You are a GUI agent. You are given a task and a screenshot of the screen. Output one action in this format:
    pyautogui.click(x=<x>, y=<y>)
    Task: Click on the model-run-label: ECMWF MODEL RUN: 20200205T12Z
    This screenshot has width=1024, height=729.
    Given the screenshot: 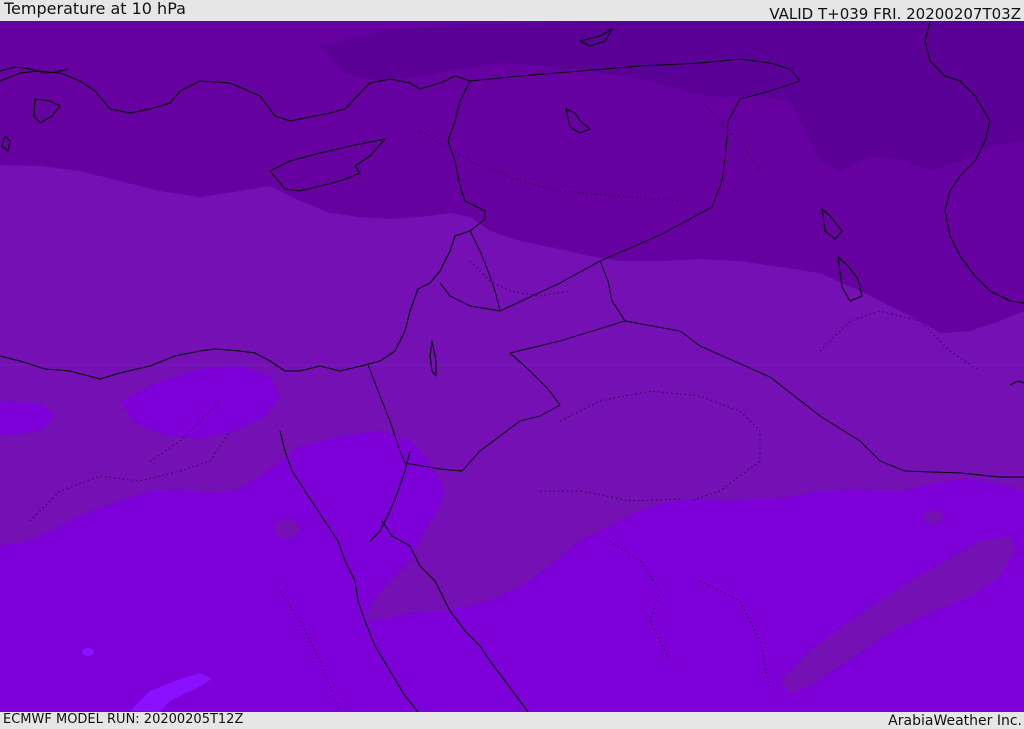 What is the action you would take?
    pyautogui.click(x=123, y=719)
    